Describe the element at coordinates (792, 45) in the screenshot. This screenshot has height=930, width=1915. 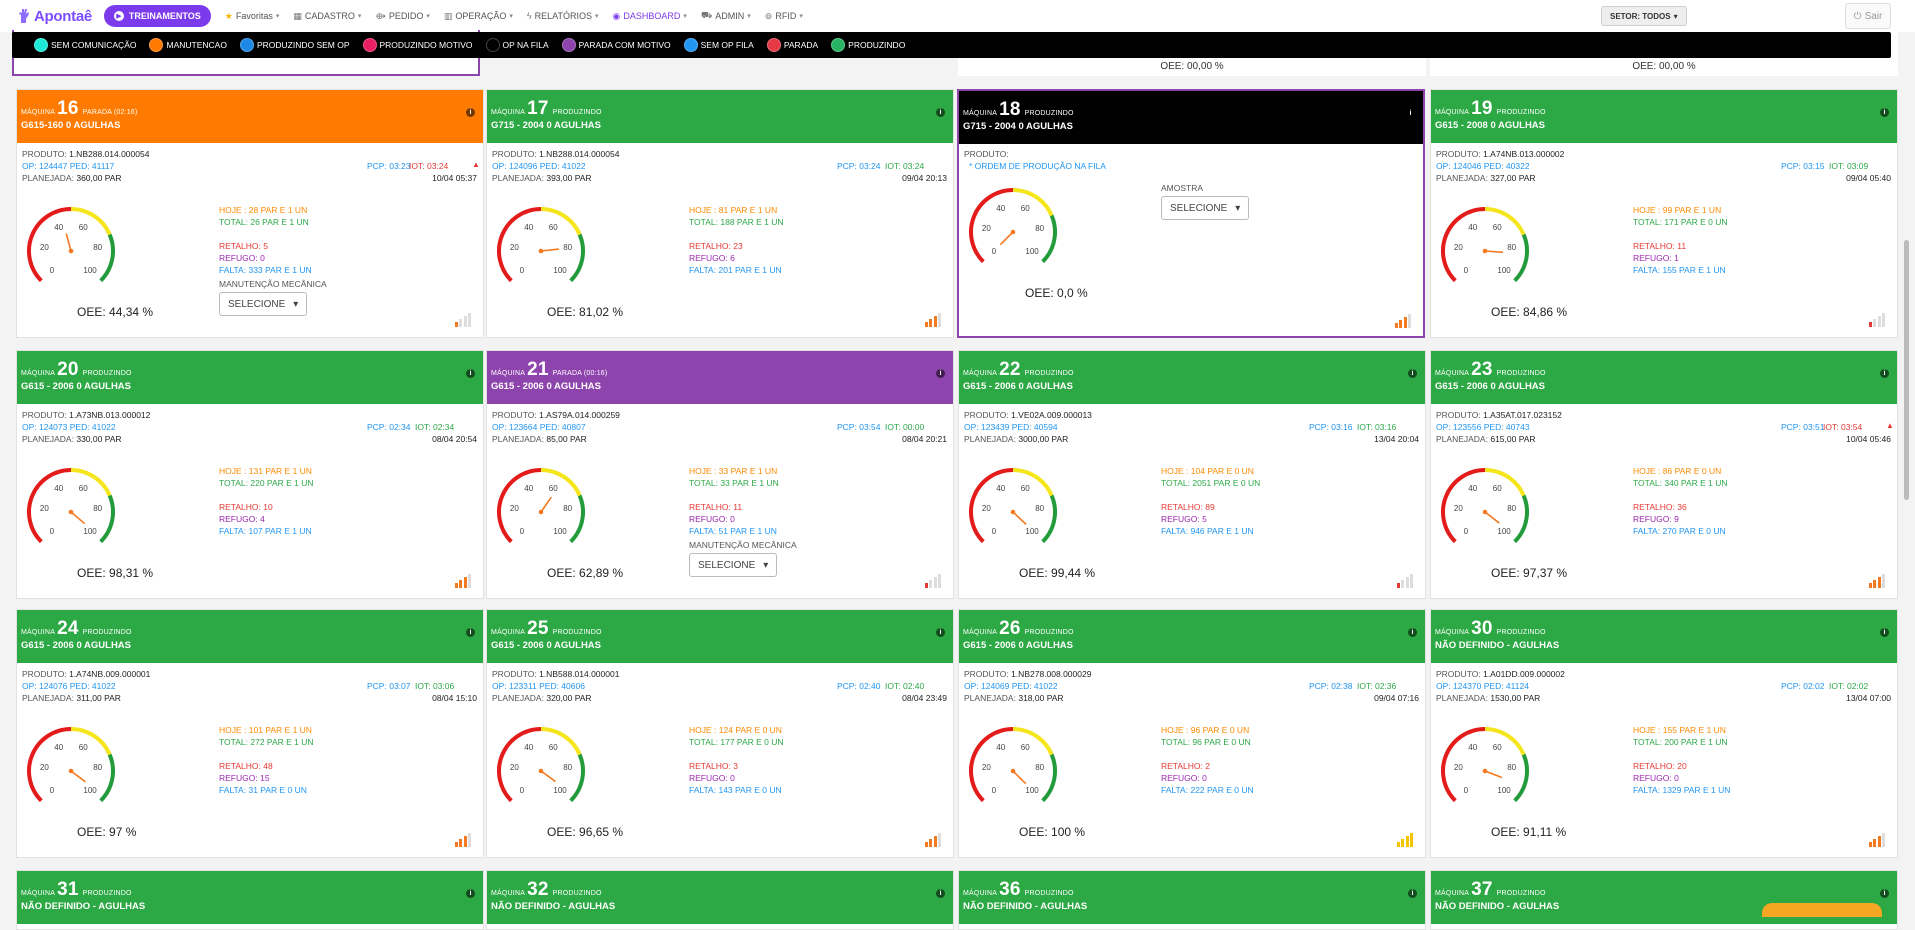
I see `legend-item: PARADA` at that location.